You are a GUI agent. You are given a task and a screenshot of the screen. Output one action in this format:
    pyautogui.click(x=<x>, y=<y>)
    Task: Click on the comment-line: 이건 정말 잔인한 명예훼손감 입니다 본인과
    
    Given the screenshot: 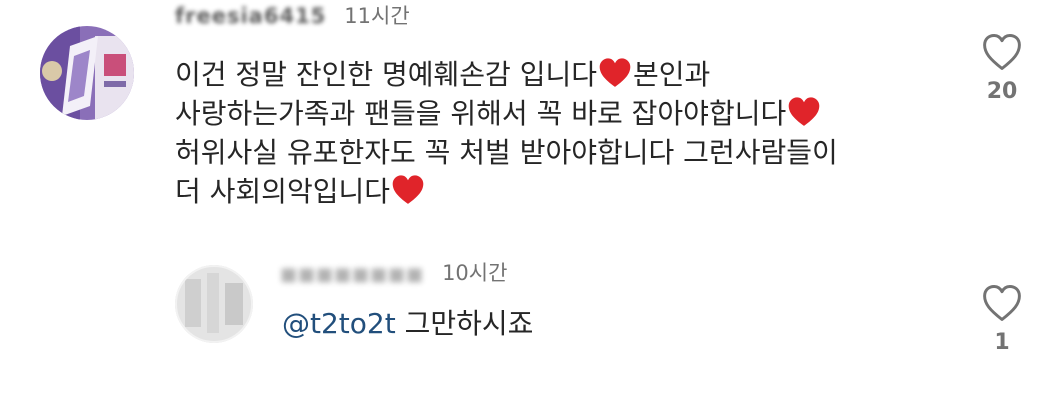 What is the action you would take?
    pyautogui.click(x=575, y=74)
    